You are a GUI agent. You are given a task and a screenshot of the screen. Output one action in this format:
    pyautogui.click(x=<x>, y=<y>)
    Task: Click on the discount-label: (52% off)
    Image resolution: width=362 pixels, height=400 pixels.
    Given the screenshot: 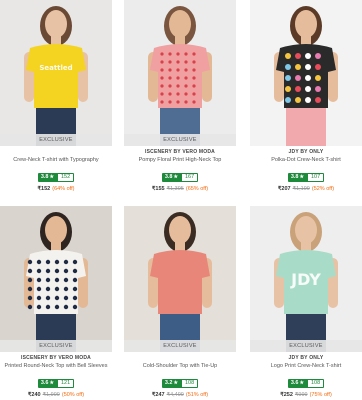 What is the action you would take?
    pyautogui.click(x=323, y=189)
    